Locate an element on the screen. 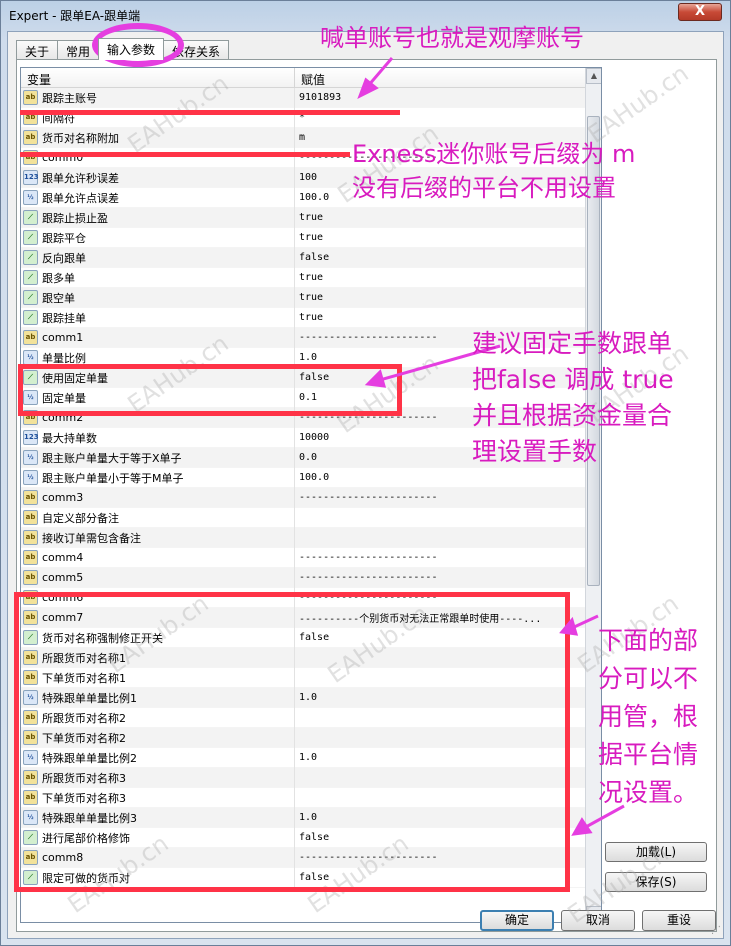  annotation-line: 况设置。 is located at coordinates (648, 792).